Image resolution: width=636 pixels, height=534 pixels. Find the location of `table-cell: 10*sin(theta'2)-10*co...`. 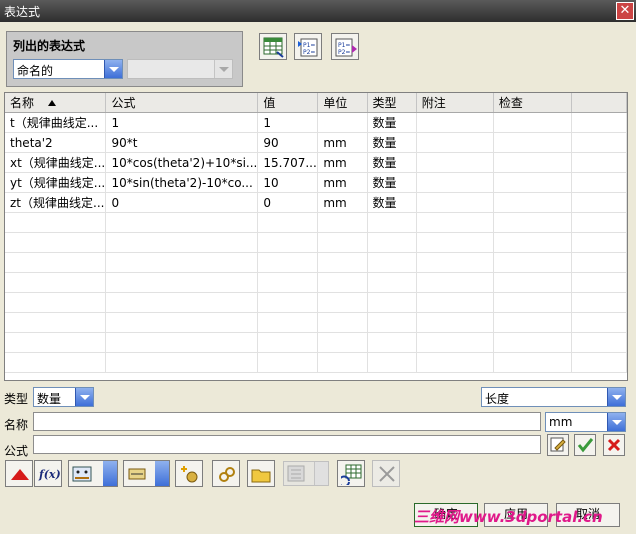

table-cell: 10*sin(theta'2)-10*co... is located at coordinates (182, 182).